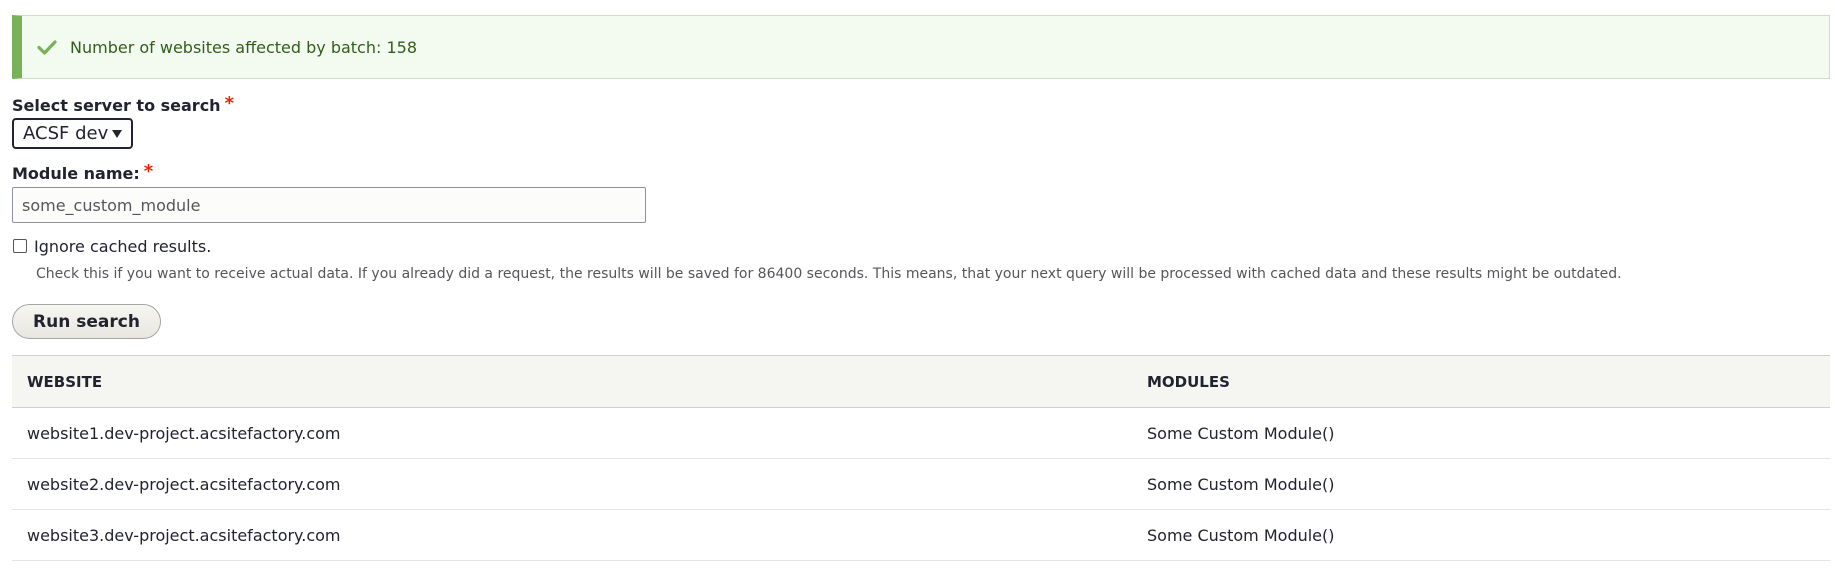 Image resolution: width=1835 pixels, height=571 pixels. What do you see at coordinates (117, 134) in the screenshot?
I see `dropdown-arrow-icon` at bounding box center [117, 134].